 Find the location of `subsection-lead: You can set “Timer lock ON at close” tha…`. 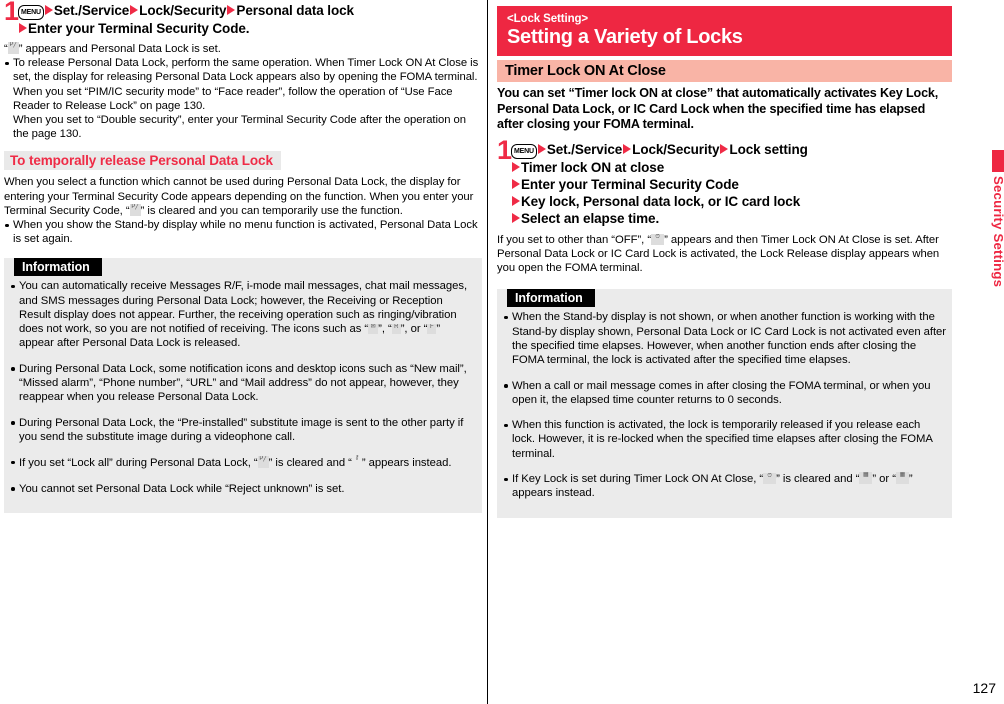

subsection-lead: You can set “Timer lock ON at close” tha… is located at coordinates (718, 109).